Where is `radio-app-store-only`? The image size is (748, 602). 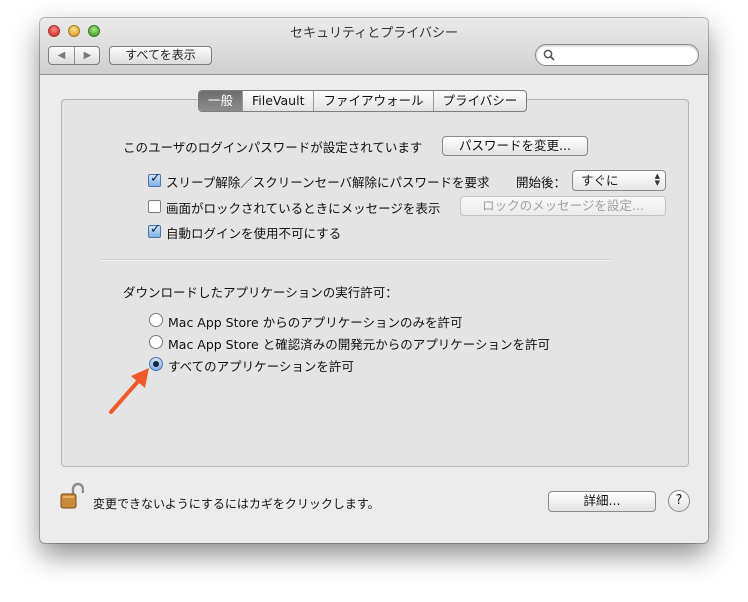 radio-app-store-only is located at coordinates (156, 320).